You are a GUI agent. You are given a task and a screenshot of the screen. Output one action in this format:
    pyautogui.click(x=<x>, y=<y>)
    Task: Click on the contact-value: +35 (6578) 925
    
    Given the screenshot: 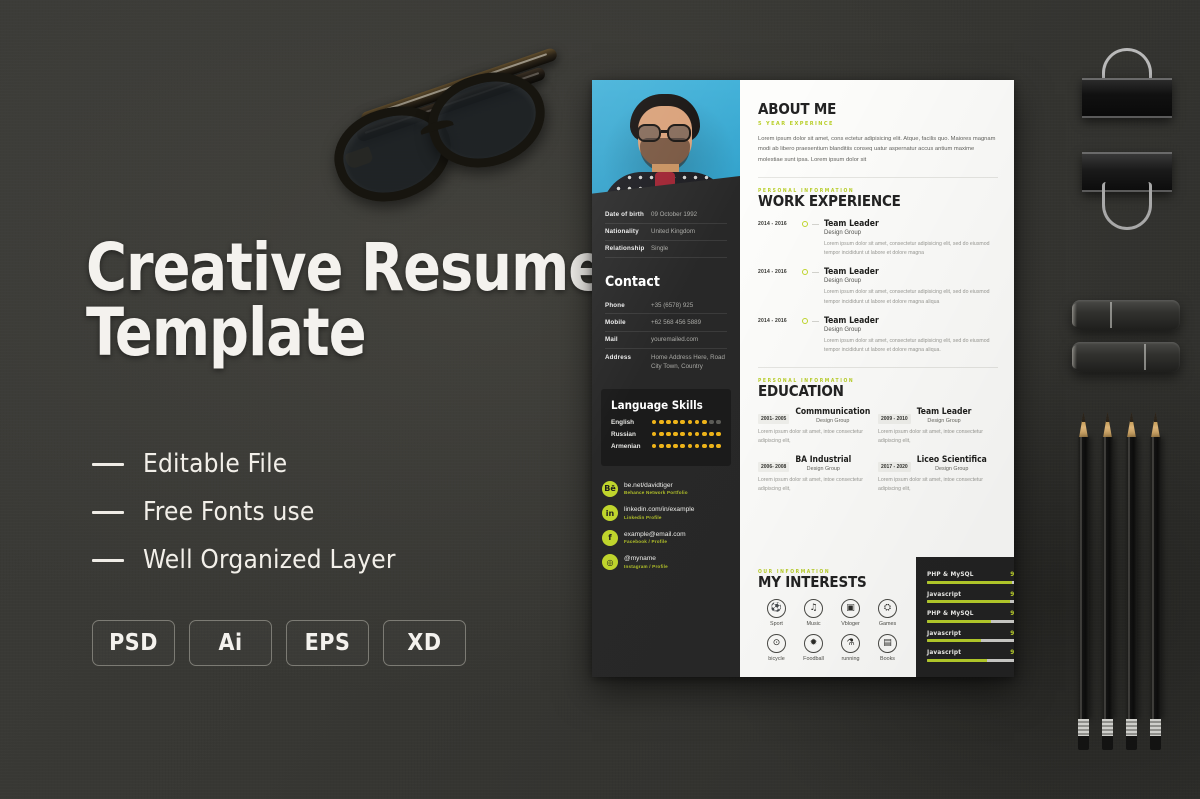 What is the action you would take?
    pyautogui.click(x=672, y=305)
    